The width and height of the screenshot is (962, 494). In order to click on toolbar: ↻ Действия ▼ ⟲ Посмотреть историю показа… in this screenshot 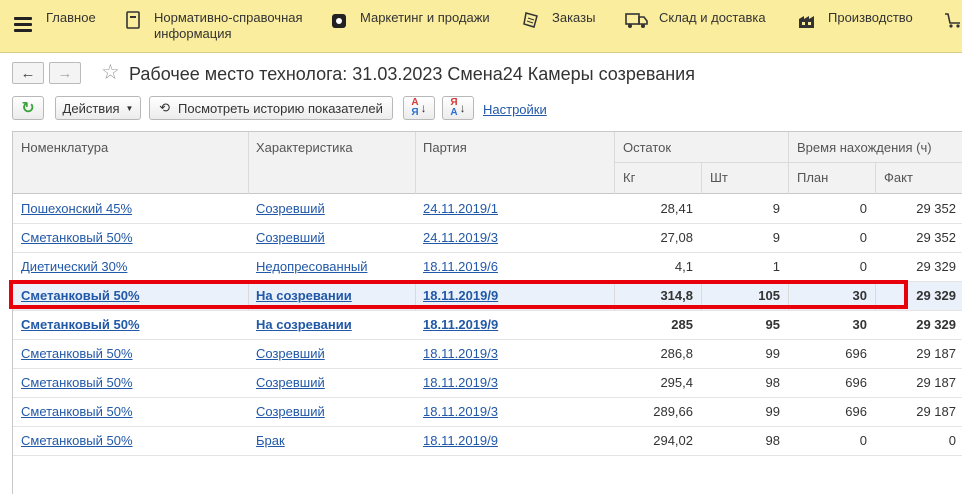, I will do `click(481, 109)`.